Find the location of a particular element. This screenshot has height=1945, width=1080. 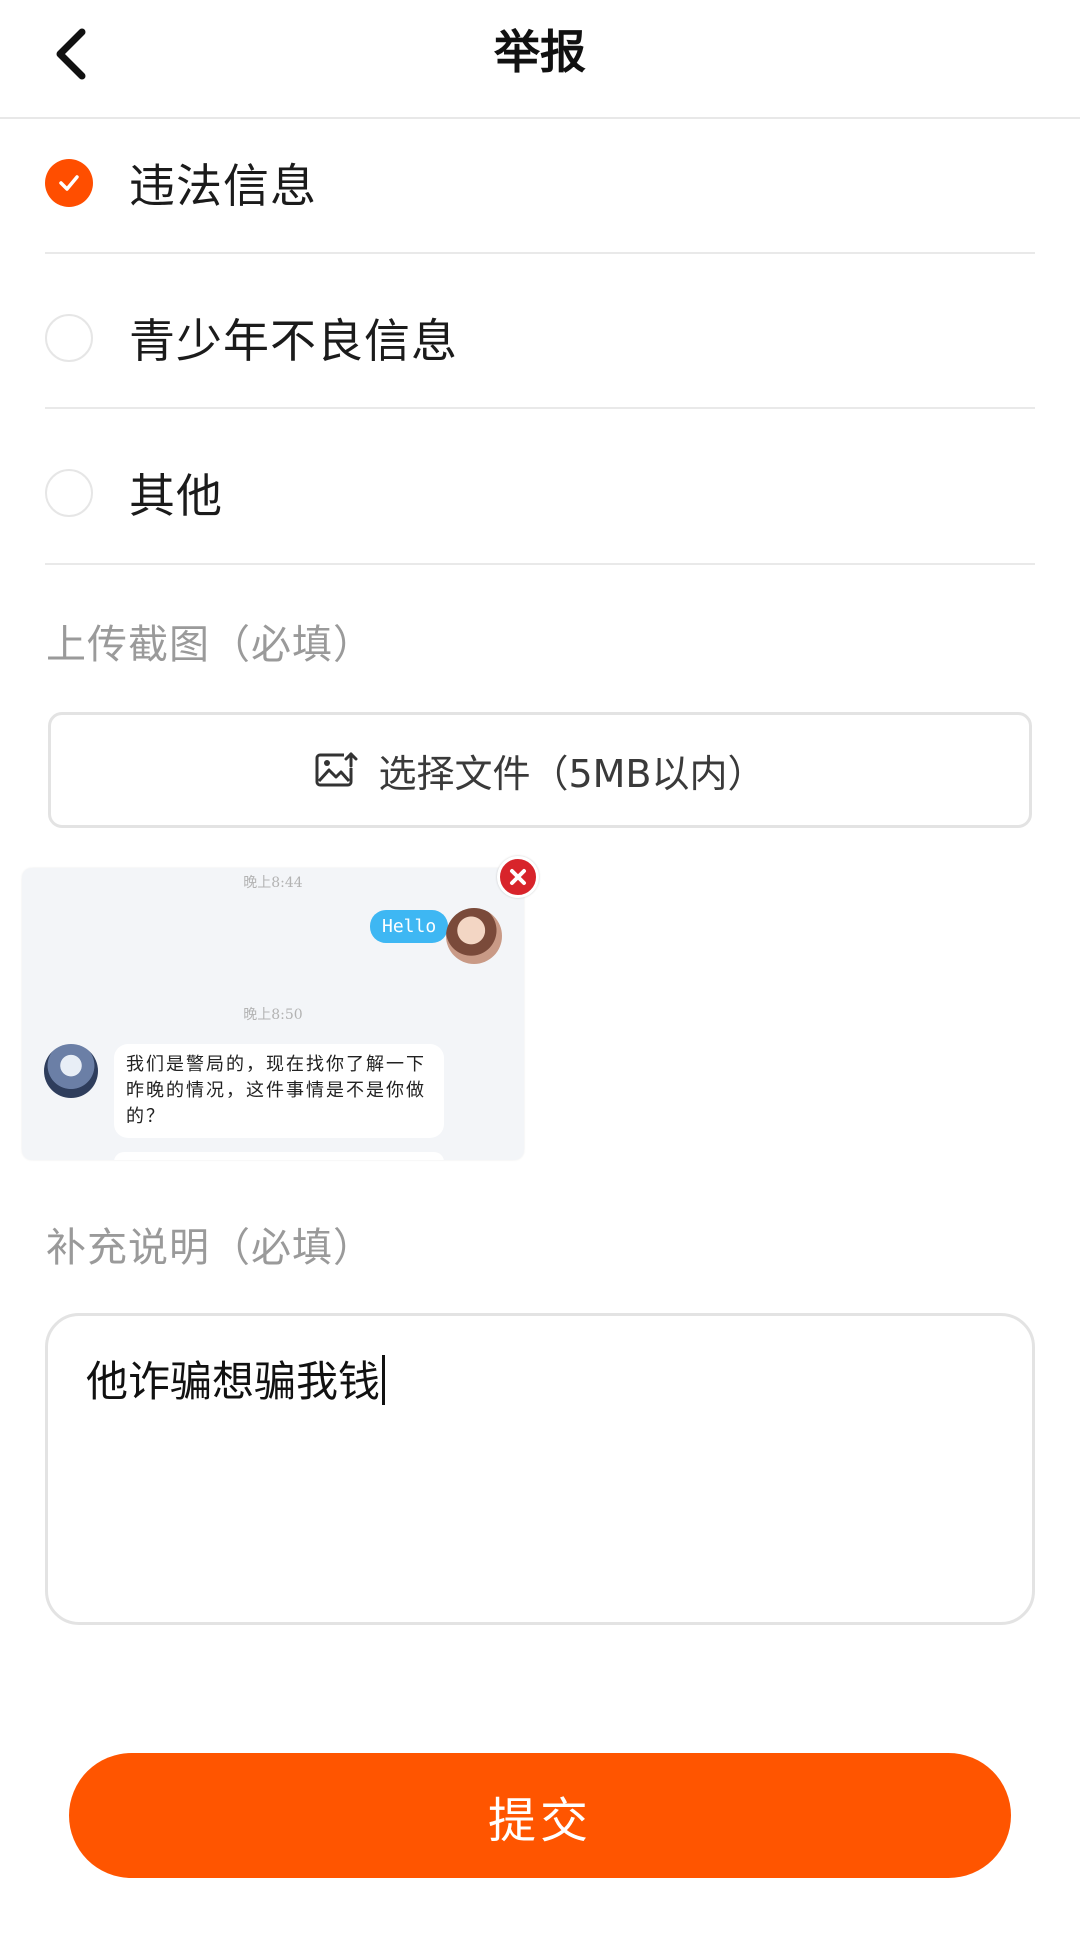

remove-screenshot-button is located at coordinates (518, 877).